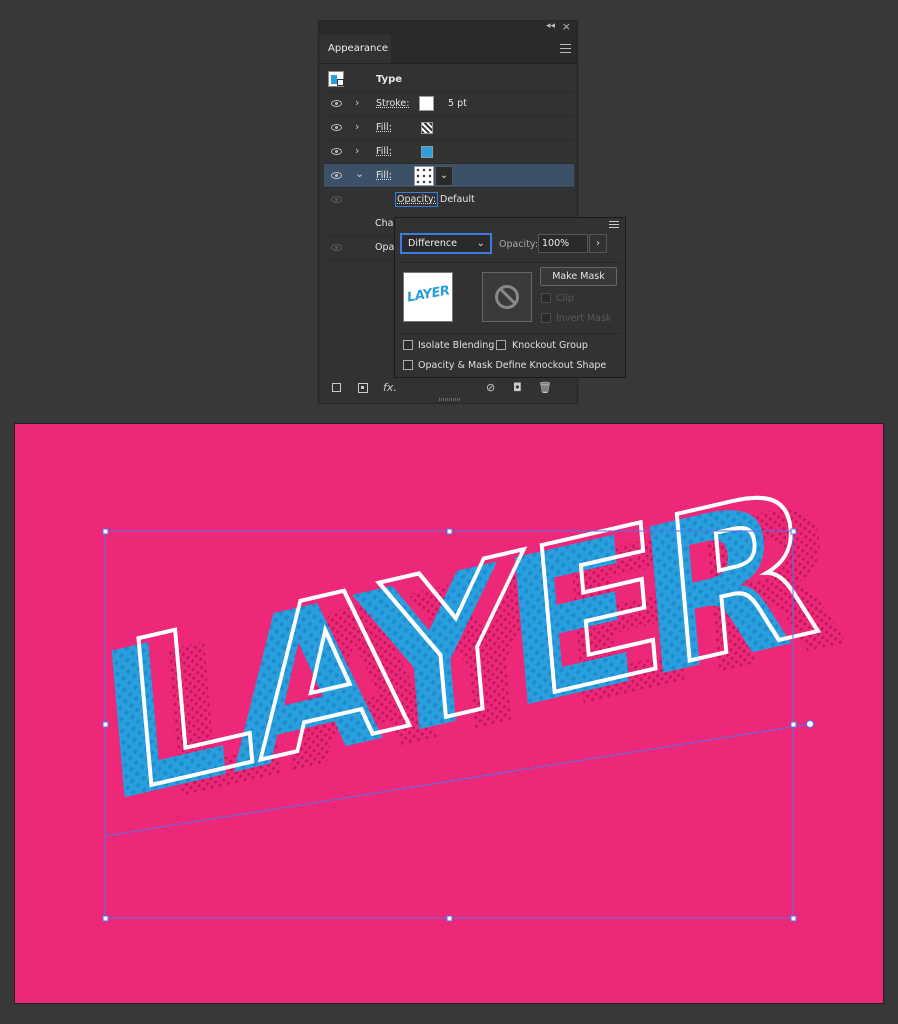  I want to click on new-stroke-icon, so click(336, 387).